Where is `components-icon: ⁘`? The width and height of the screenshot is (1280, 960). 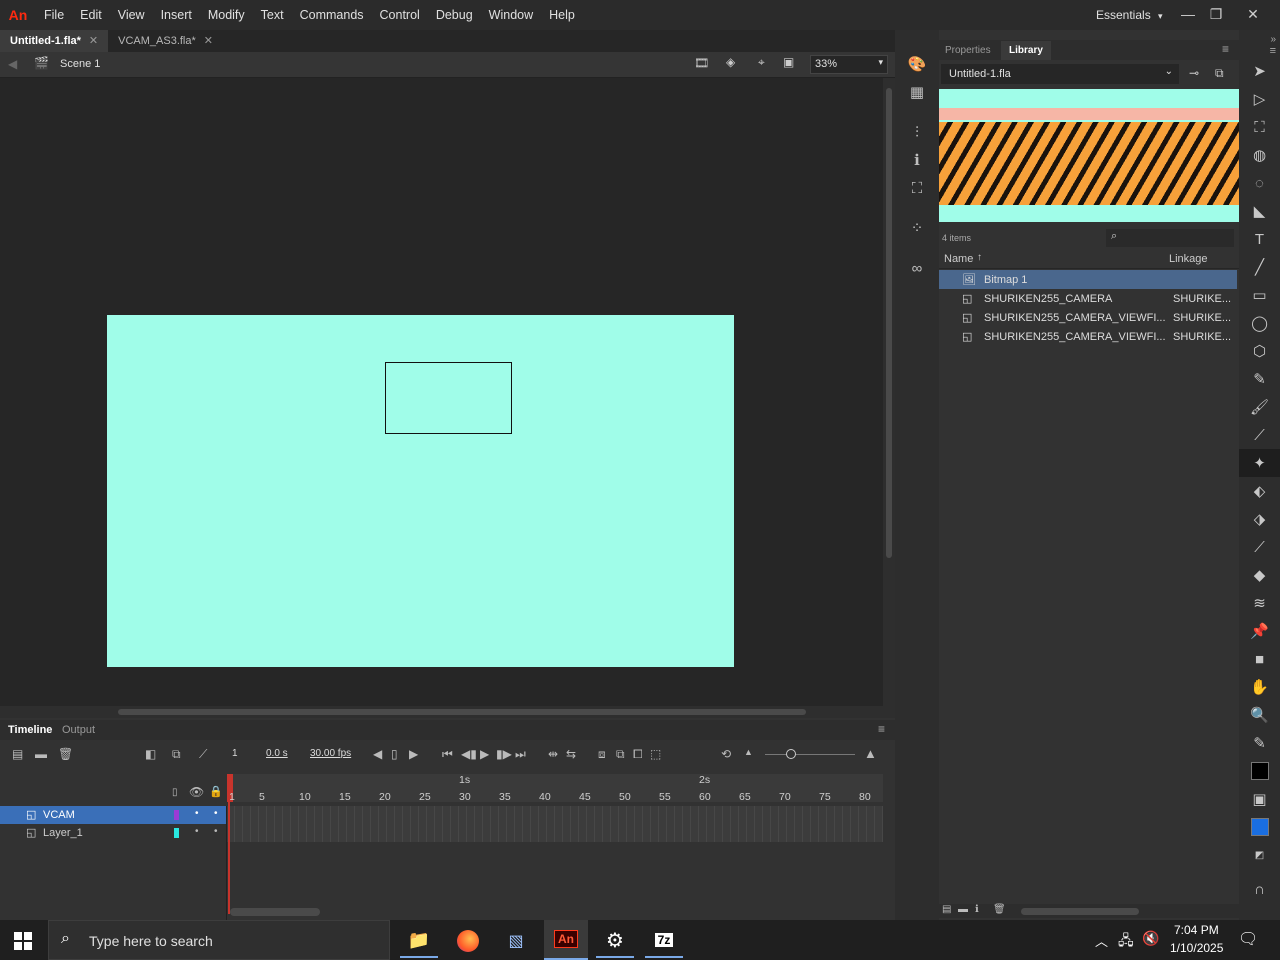
components-icon: ⁘ is located at coordinates (917, 228).